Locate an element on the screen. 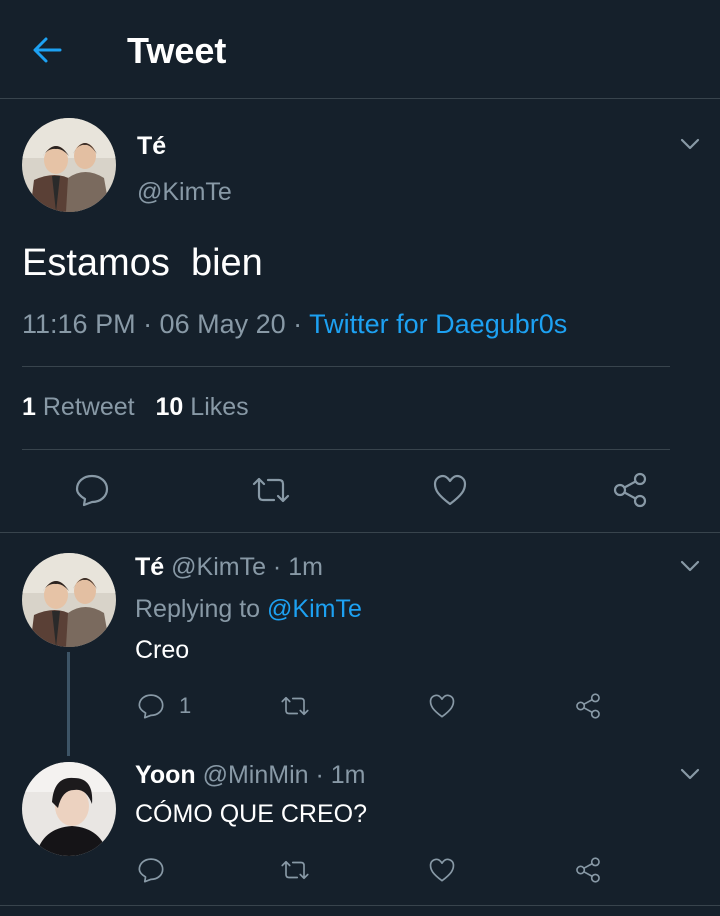 The image size is (720, 916). reply-meta: @MinMin · 1m is located at coordinates (284, 775).